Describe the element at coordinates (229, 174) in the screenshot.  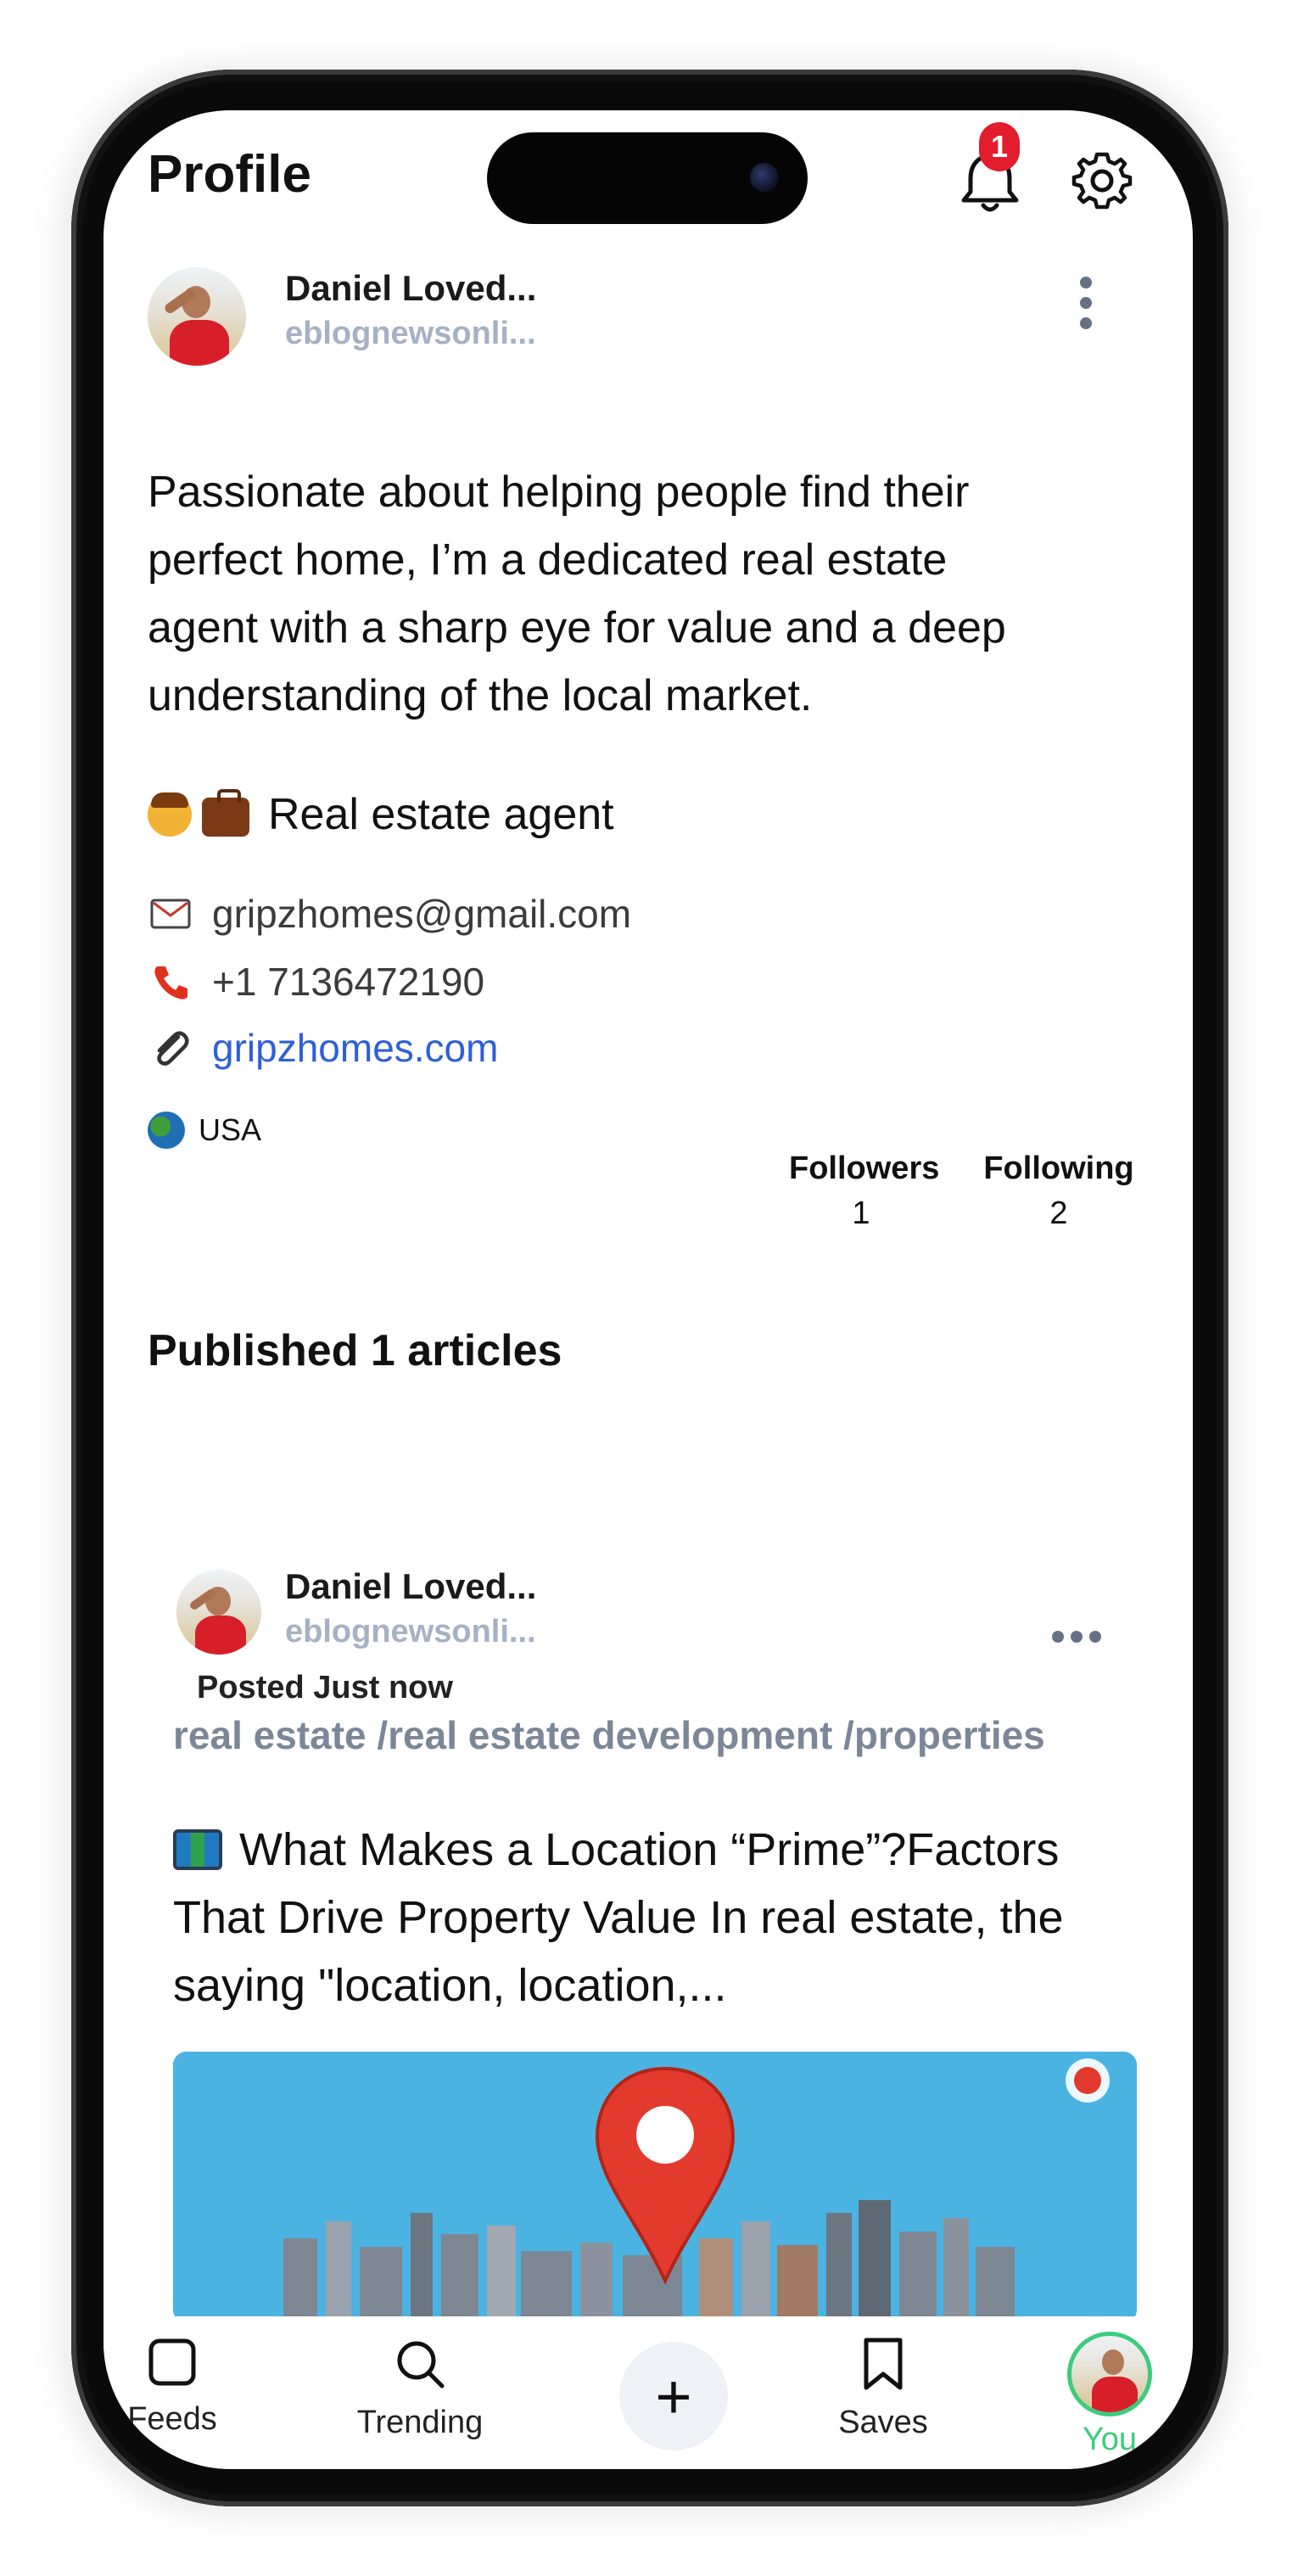
I see `page-title: Profile` at that location.